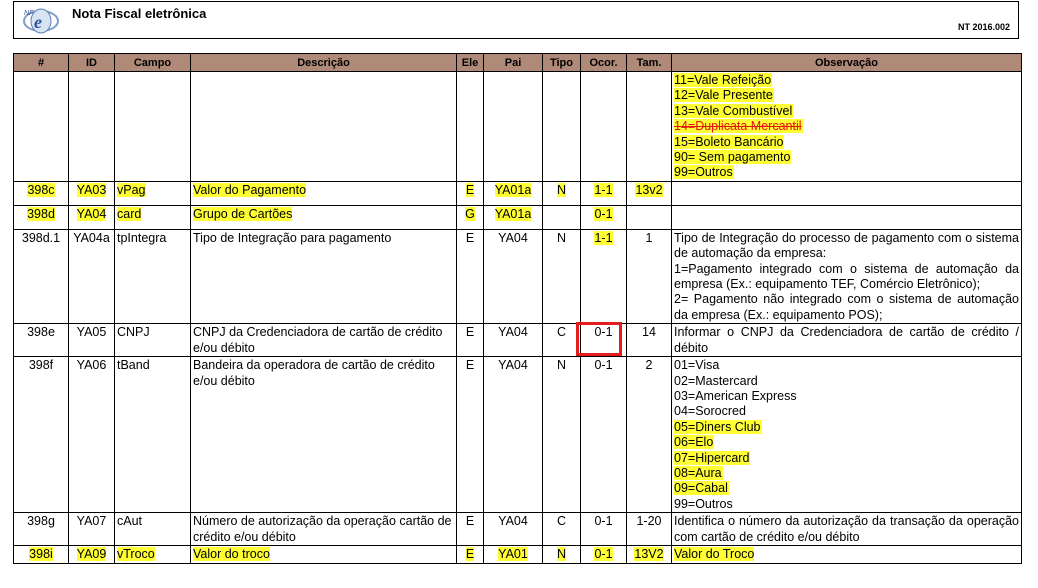 This screenshot has width=1038, height=588. Describe the element at coordinates (983, 27) in the screenshot. I see `document-code: NT 2016.002` at that location.